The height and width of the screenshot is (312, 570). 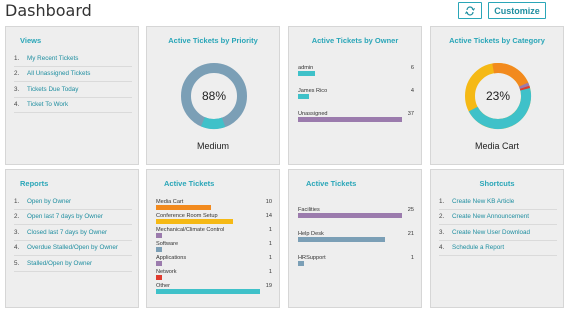 I want to click on bar-row: Media Cart 10, so click(x=215, y=206).